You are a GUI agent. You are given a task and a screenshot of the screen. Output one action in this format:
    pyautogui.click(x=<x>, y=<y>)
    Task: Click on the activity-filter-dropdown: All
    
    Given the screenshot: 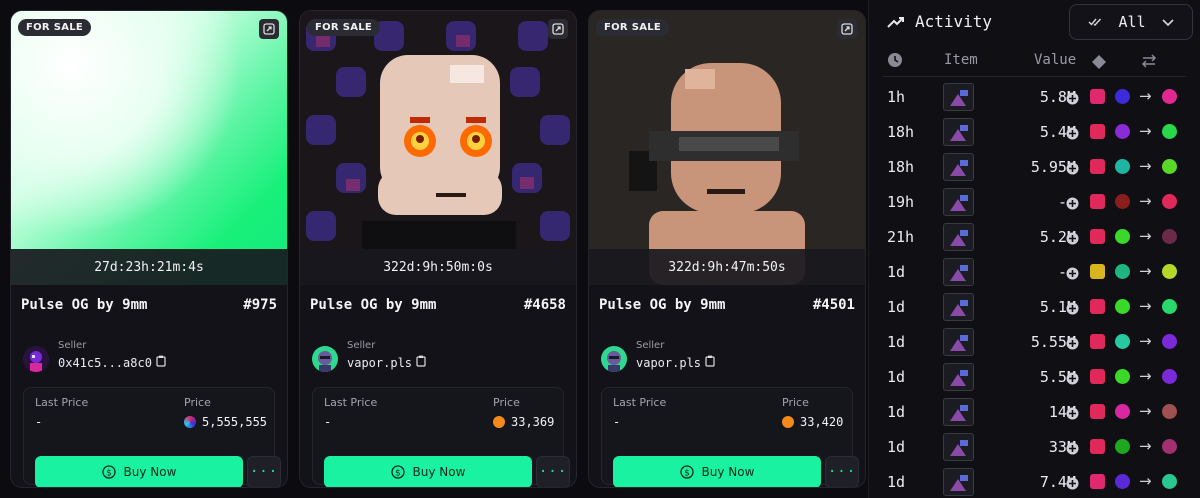 What is the action you would take?
    pyautogui.click(x=1131, y=22)
    